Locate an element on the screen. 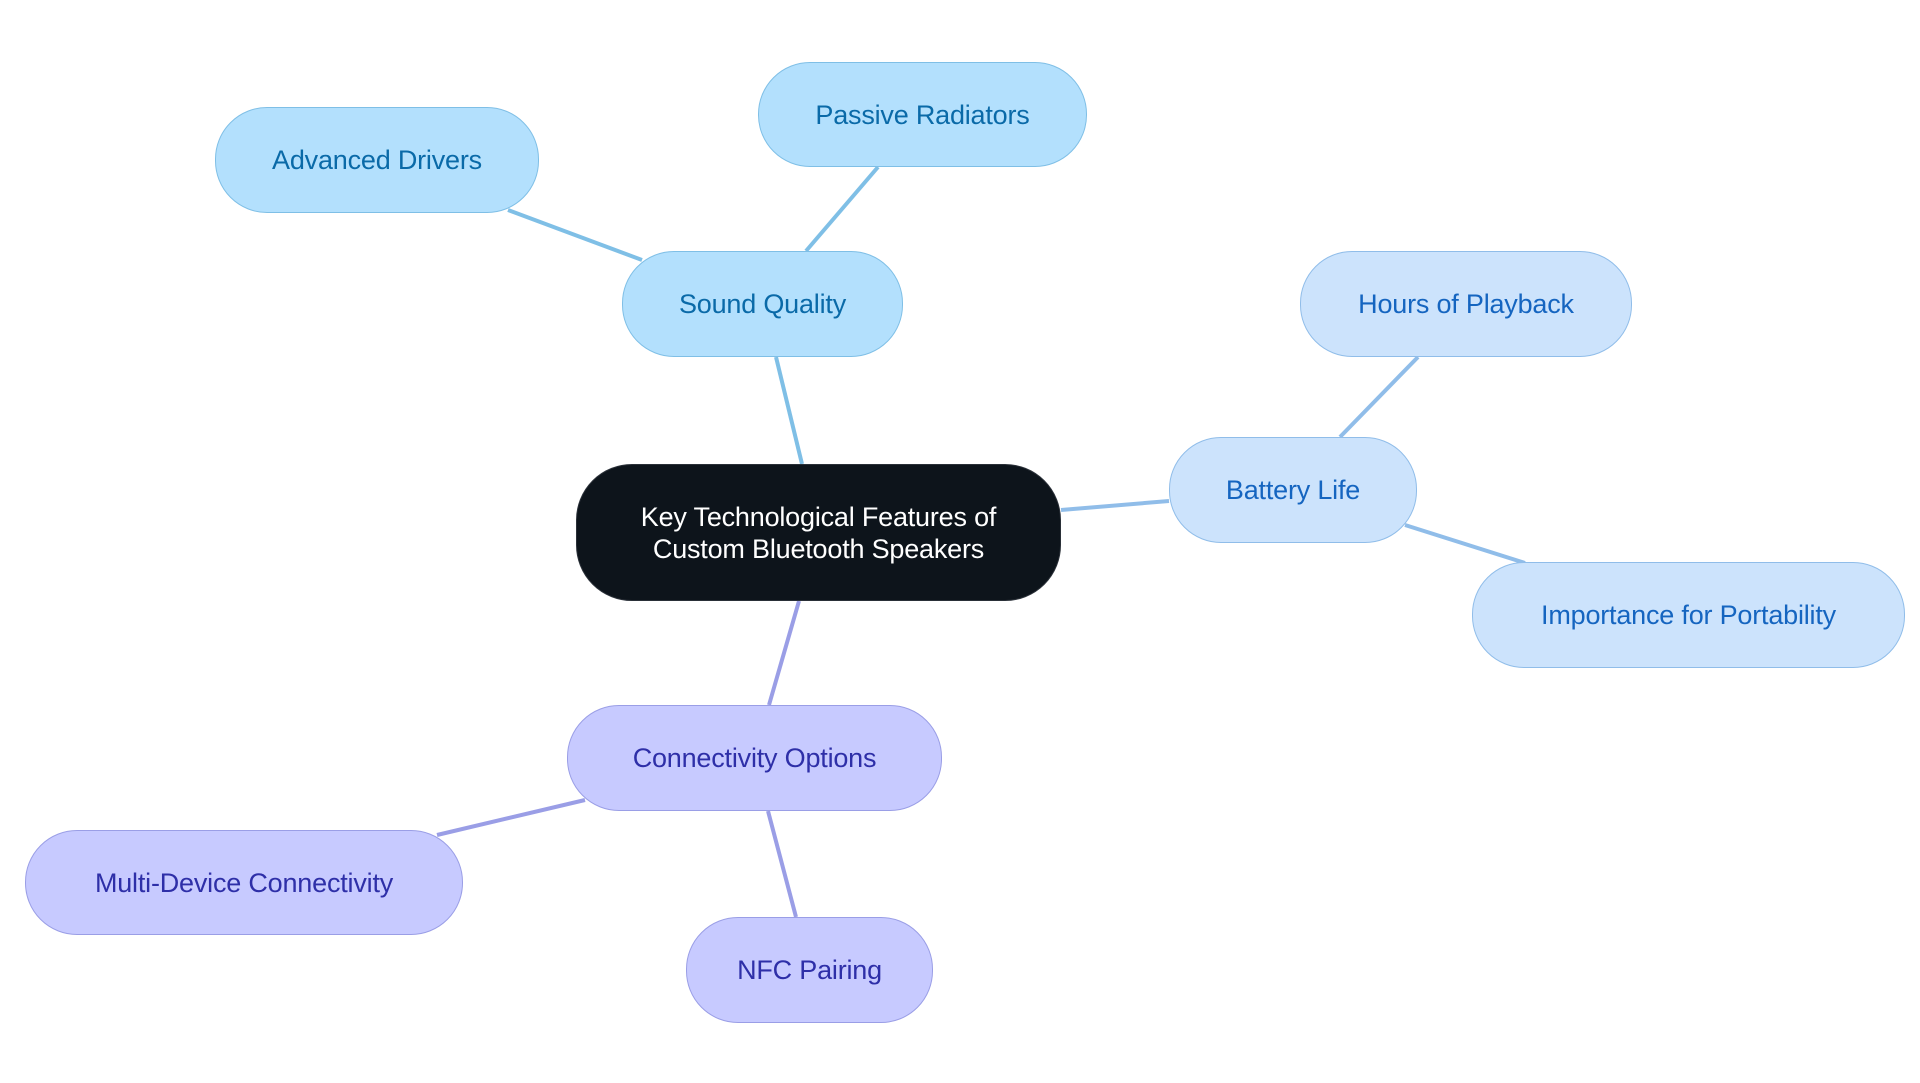 The image size is (1920, 1083). edge-root-sound is located at coordinates (789, 410).